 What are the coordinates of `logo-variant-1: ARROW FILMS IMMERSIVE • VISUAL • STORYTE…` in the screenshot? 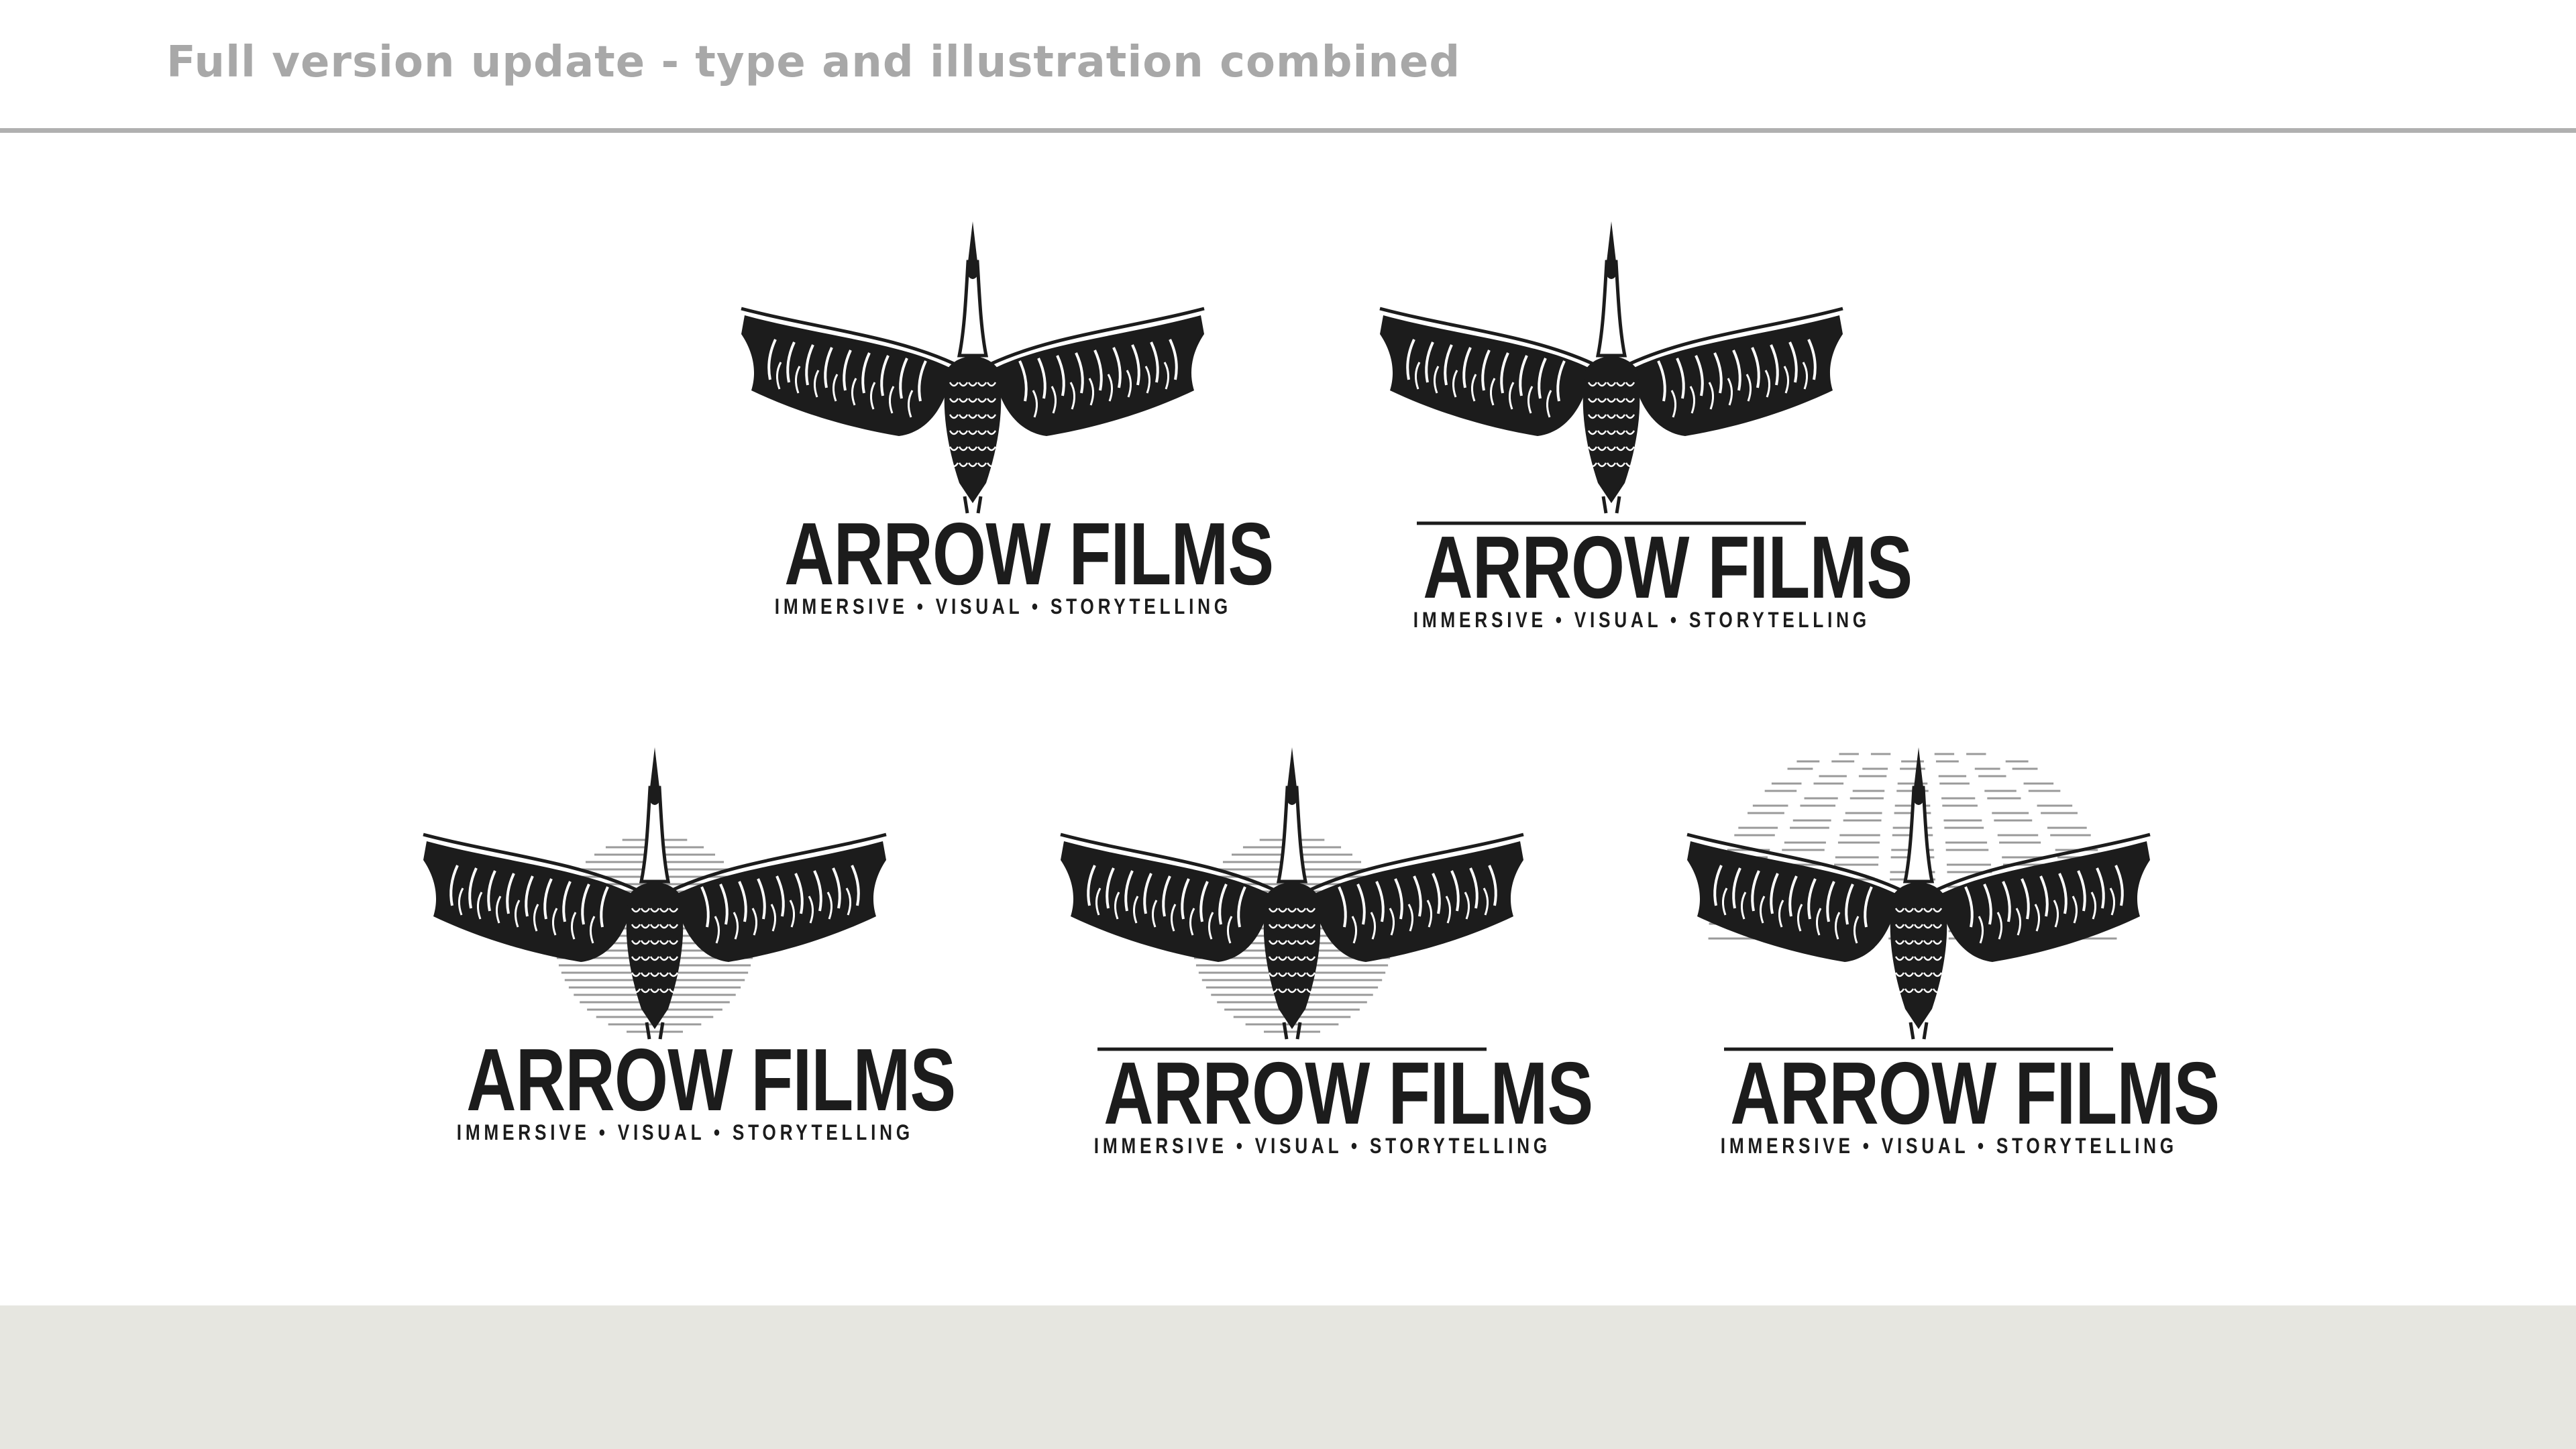 It's located at (1002, 429).